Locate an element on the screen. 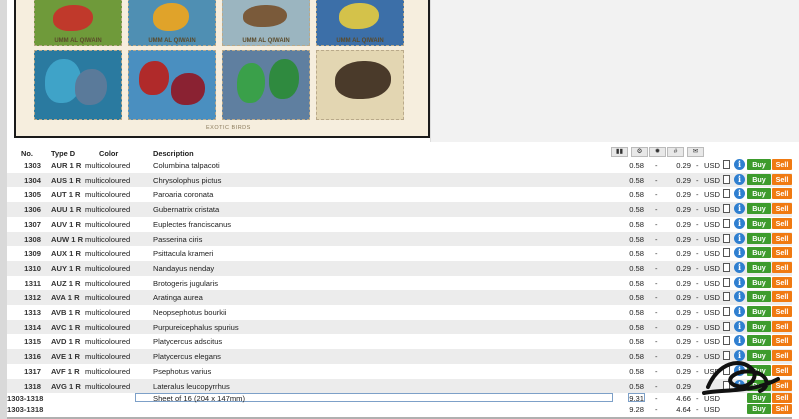 The image size is (799, 419). stamp-description: Chrysolophus pictus is located at coordinates (187, 180).